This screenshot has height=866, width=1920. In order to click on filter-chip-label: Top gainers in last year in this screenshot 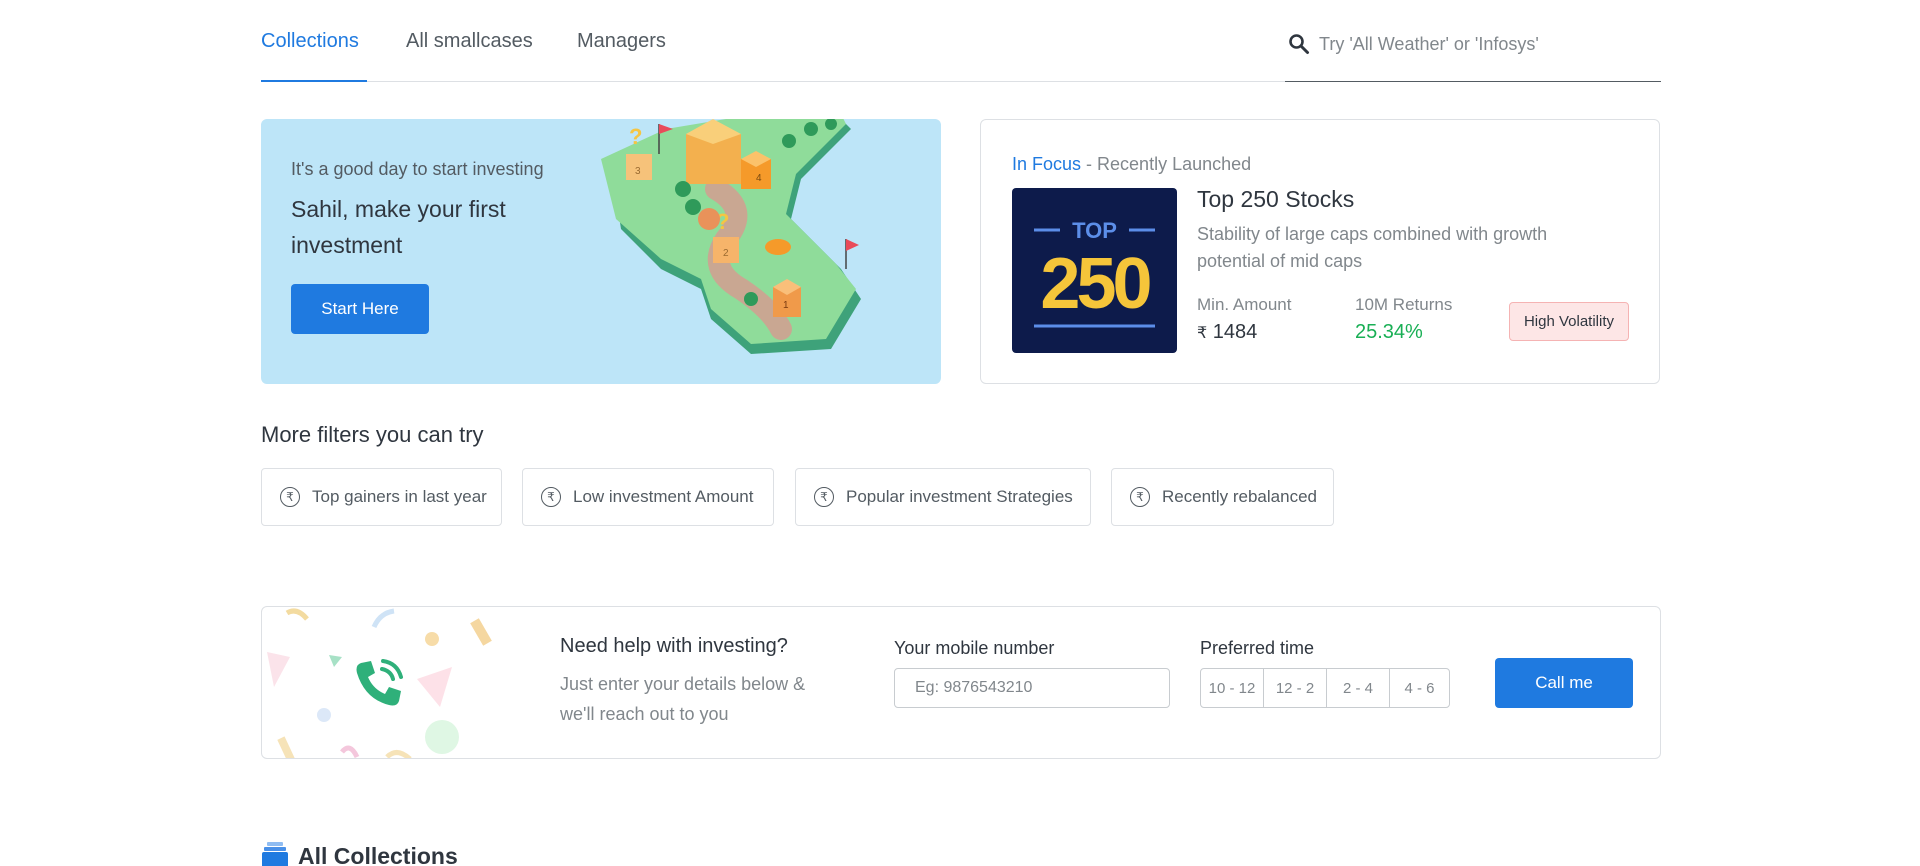, I will do `click(399, 496)`.